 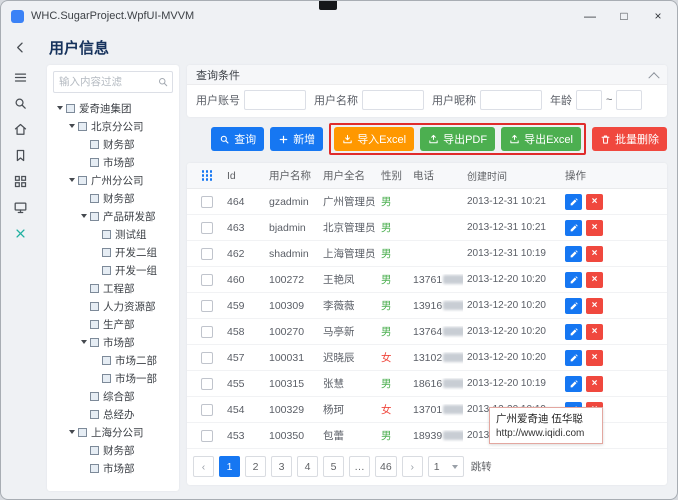 I want to click on column-header-created: 创建时间, so click(x=512, y=175).